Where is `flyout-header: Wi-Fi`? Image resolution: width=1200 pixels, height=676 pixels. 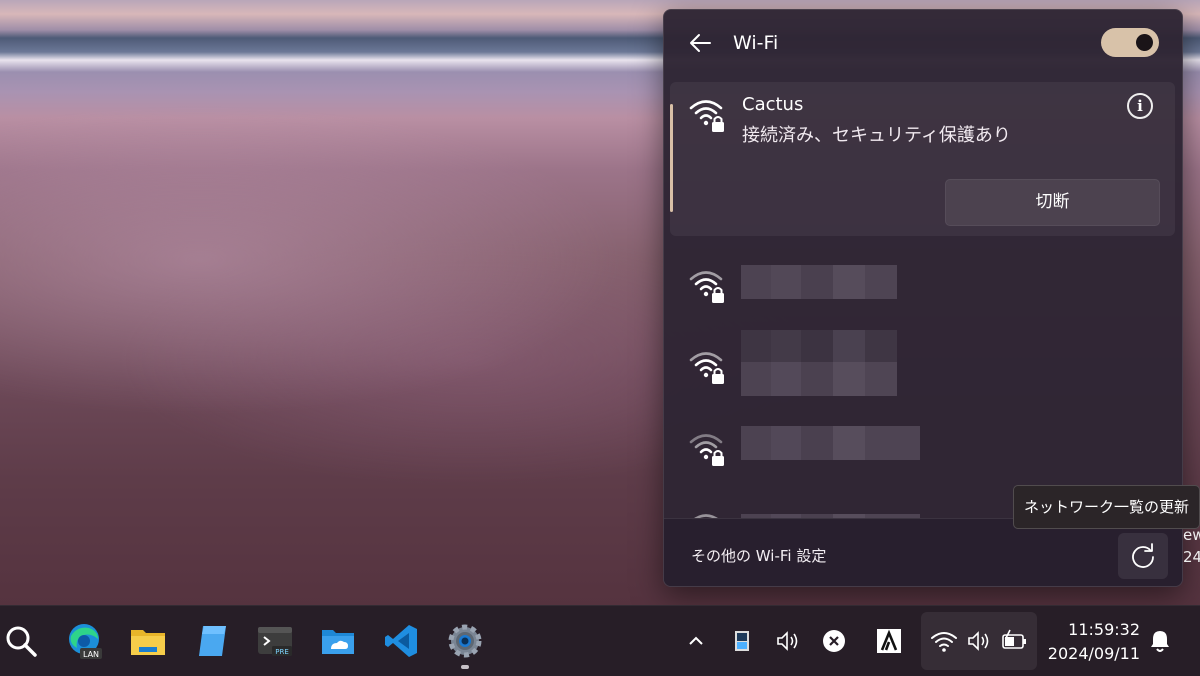 flyout-header: Wi-Fi is located at coordinates (923, 43).